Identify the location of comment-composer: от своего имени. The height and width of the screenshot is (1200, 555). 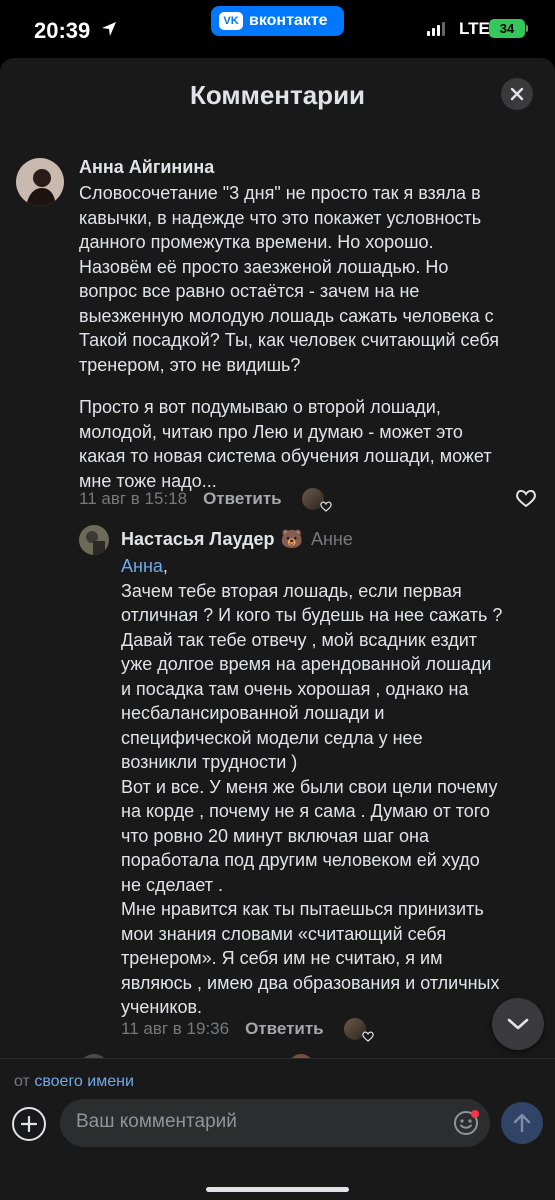
(277, 1129).